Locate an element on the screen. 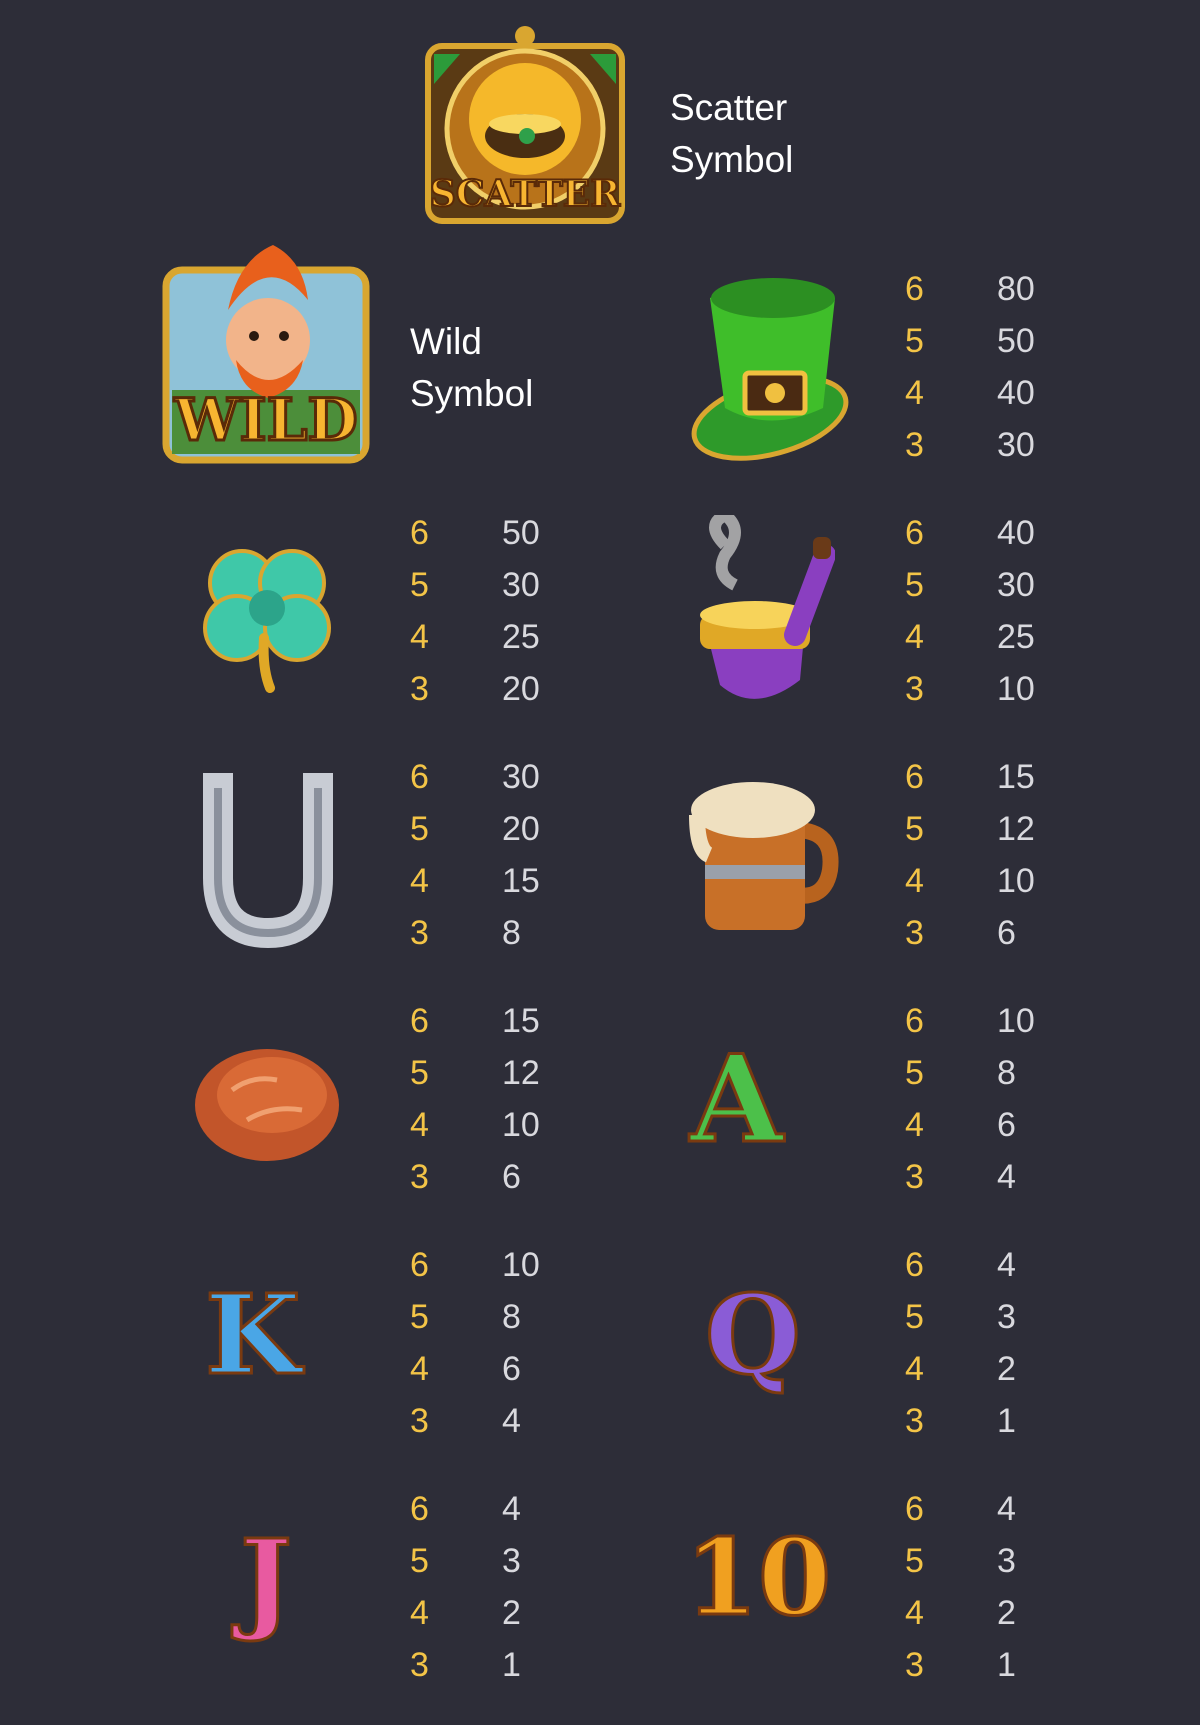 The height and width of the screenshot is (1725, 1200). ten-glyph: 10 is located at coordinates (757, 1577).